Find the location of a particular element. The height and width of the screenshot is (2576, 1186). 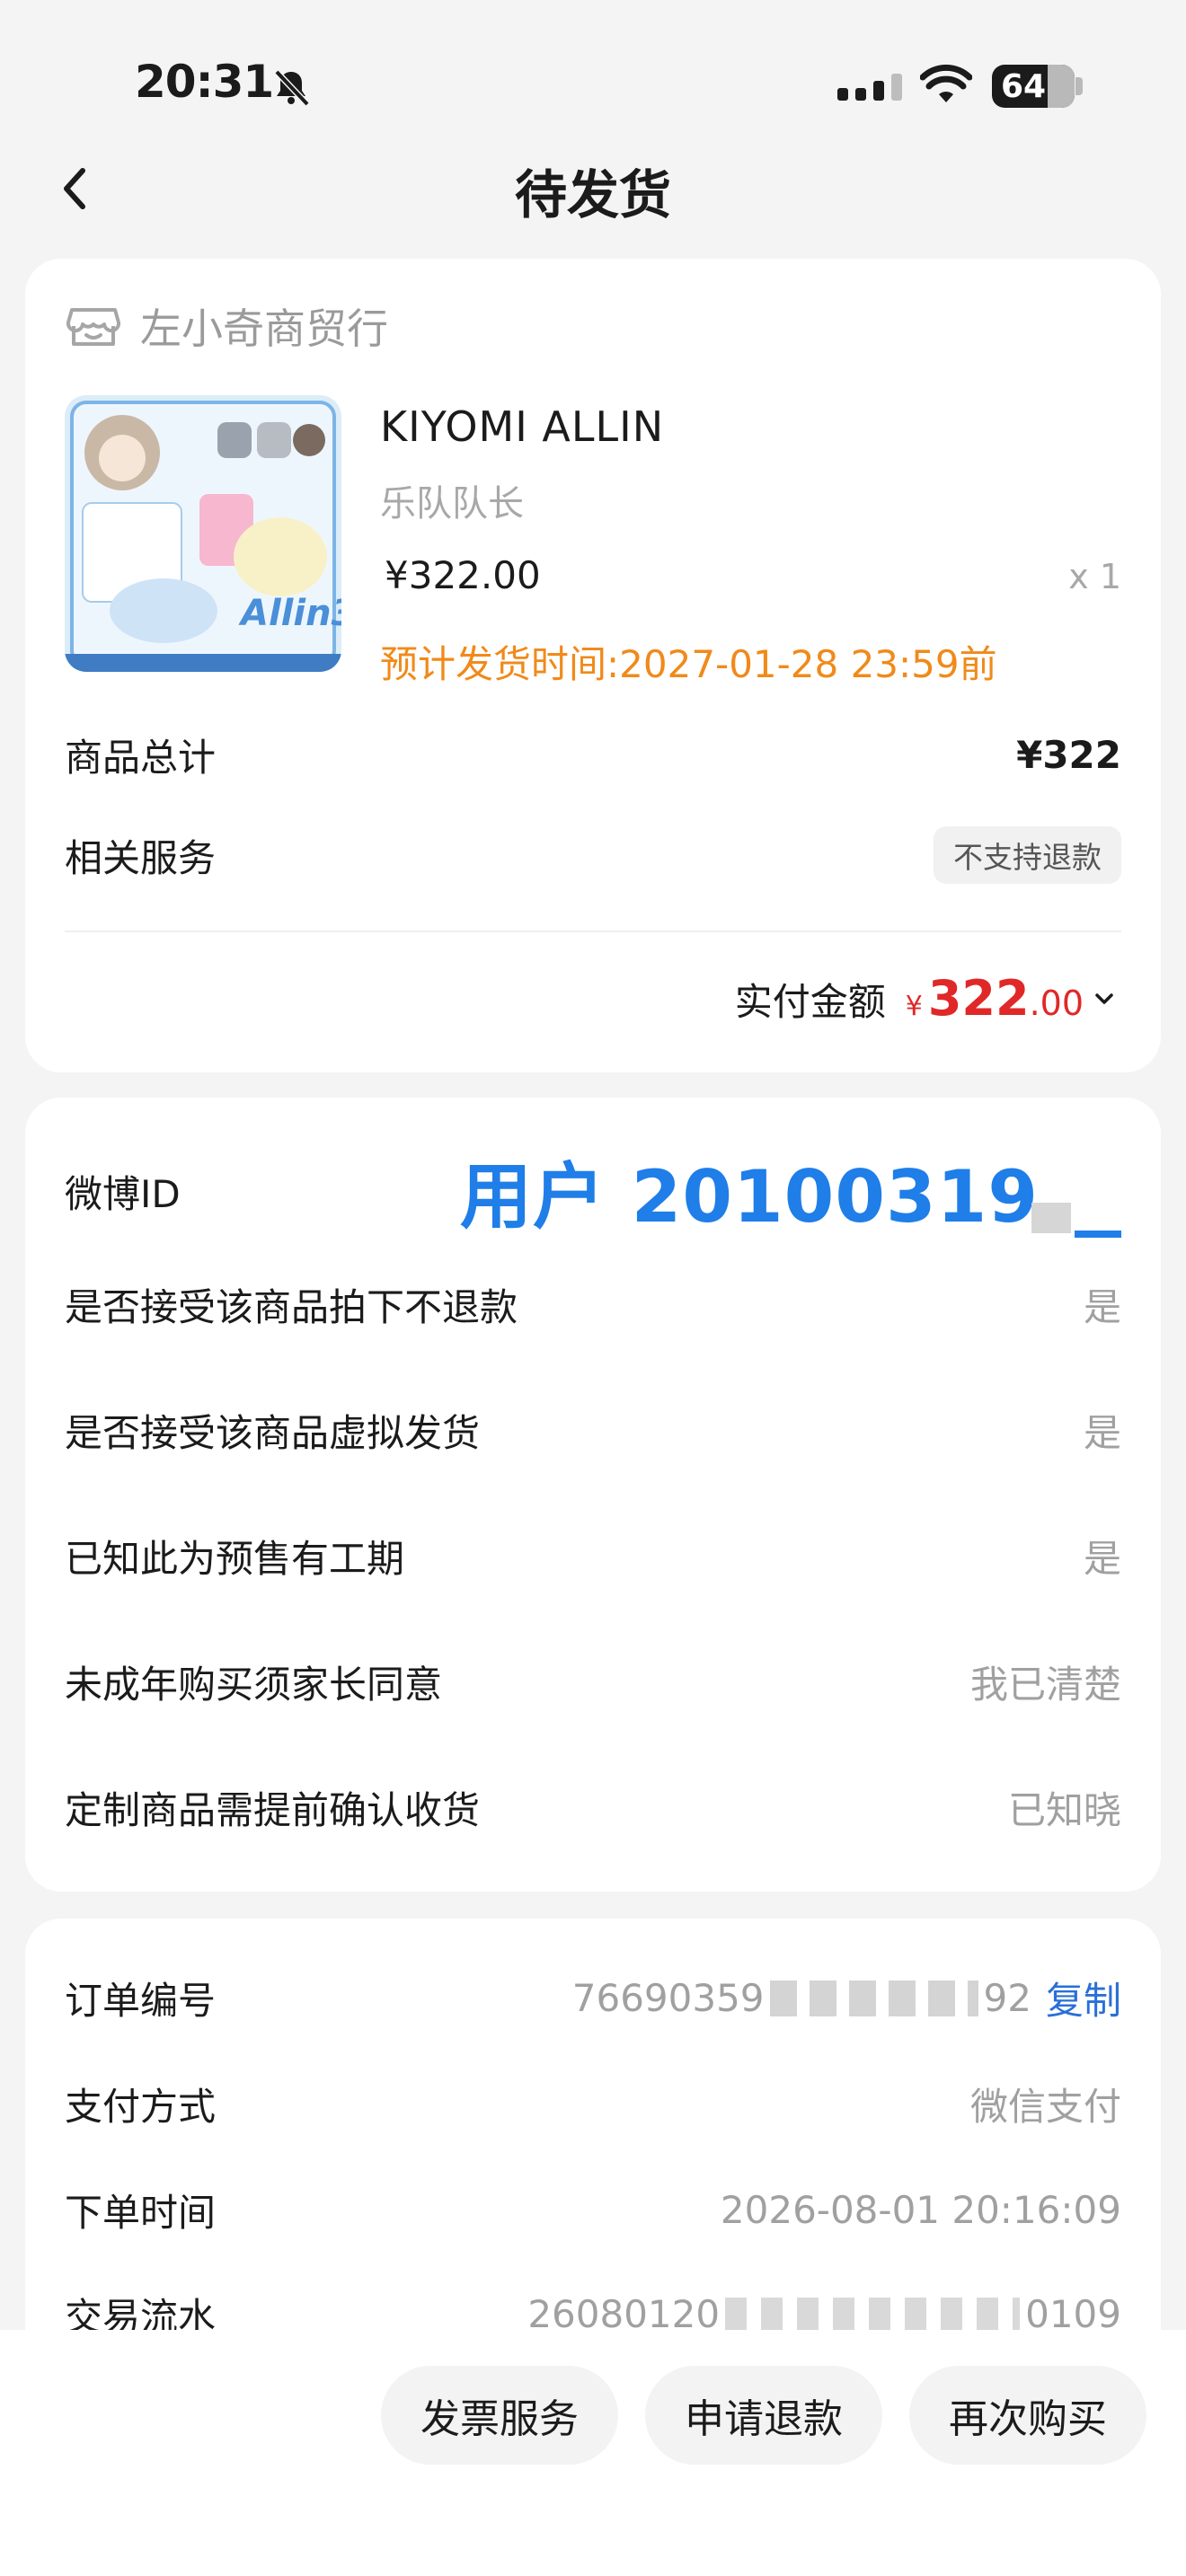

status-bar: 20:31 64 is located at coordinates (593, 67).